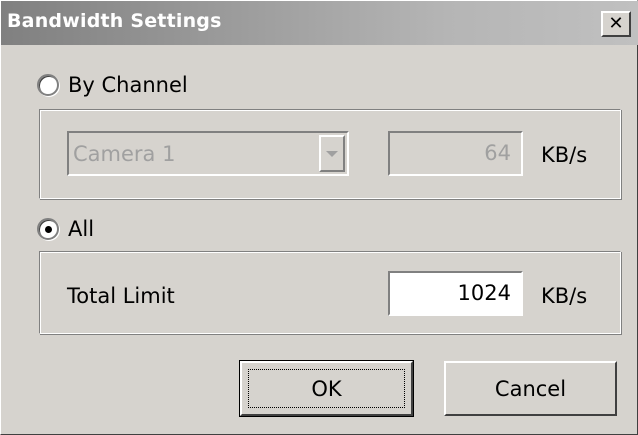  What do you see at coordinates (564, 155) in the screenshot?
I see `channel-rate-unit: KB/s` at bounding box center [564, 155].